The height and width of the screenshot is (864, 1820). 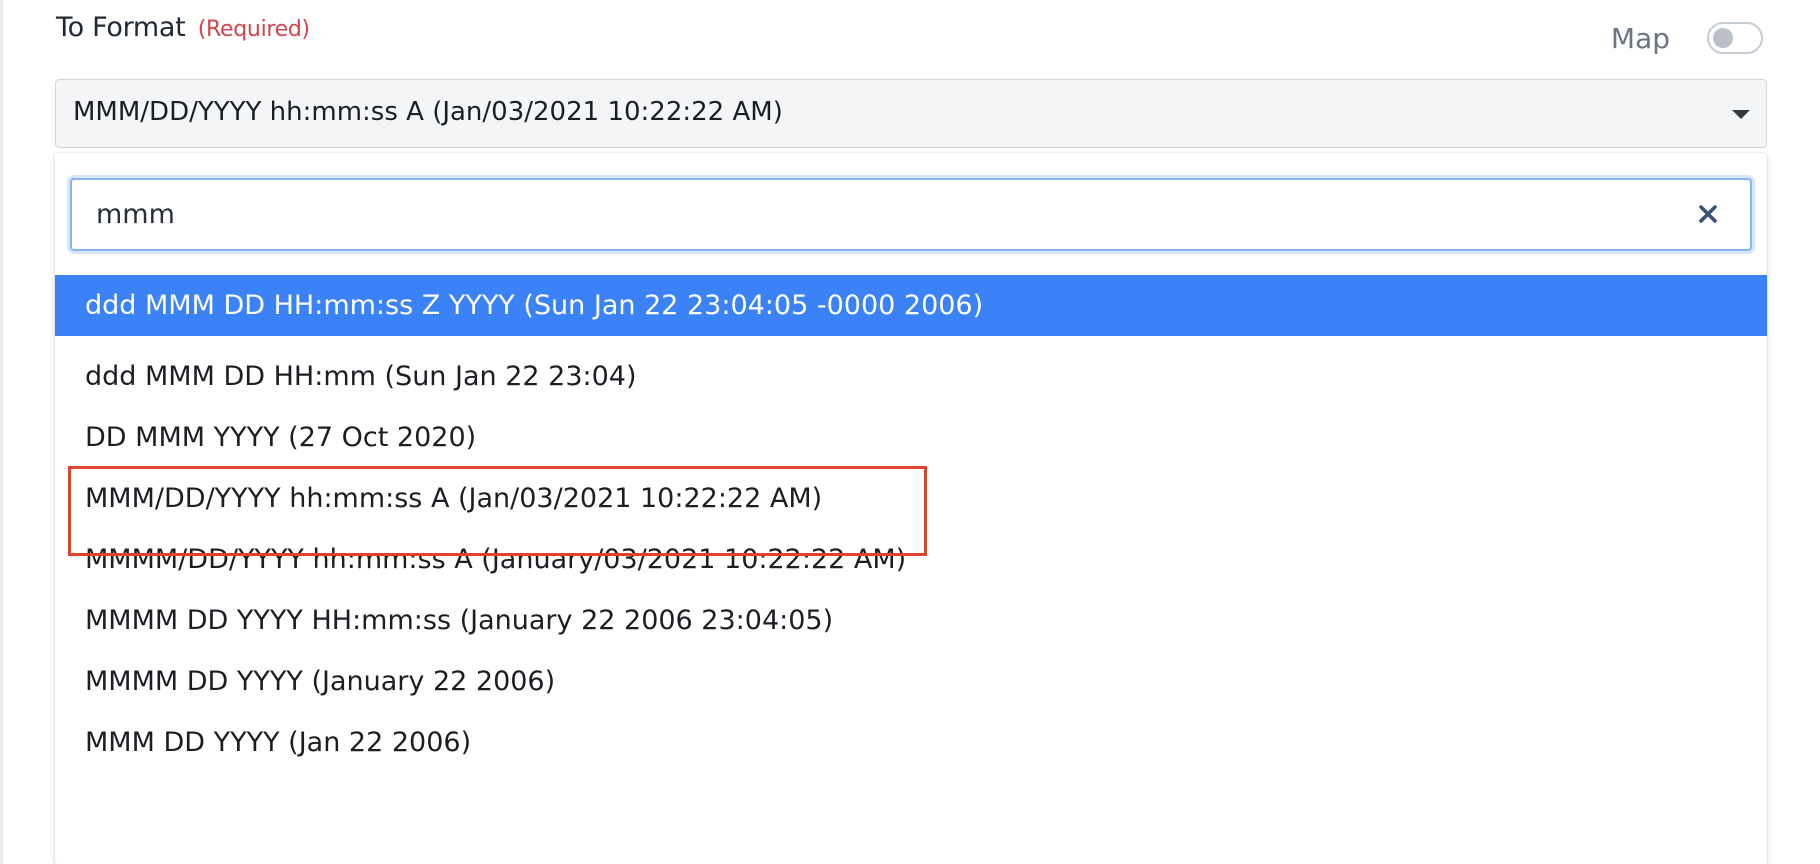 I want to click on search-input, so click(x=880, y=214).